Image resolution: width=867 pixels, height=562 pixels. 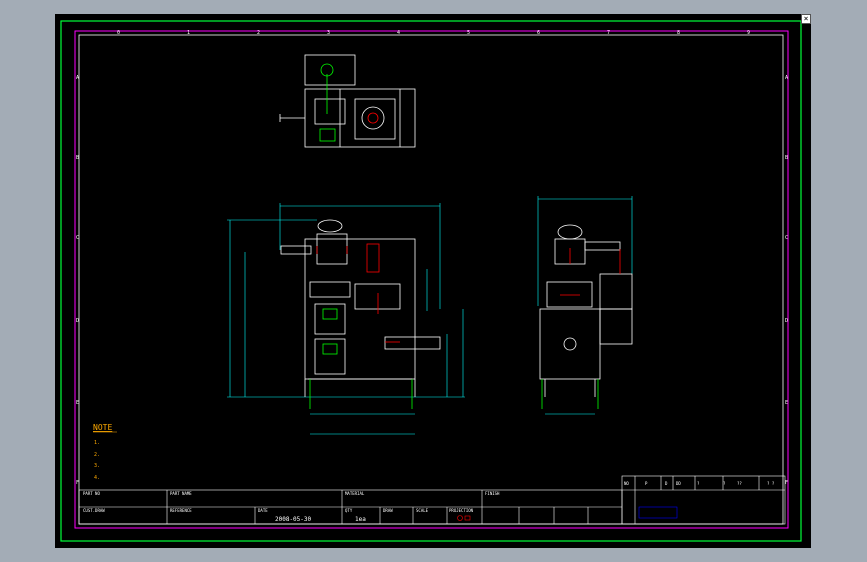 I want to click on draw-label: DRAW, so click(x=388, y=510).